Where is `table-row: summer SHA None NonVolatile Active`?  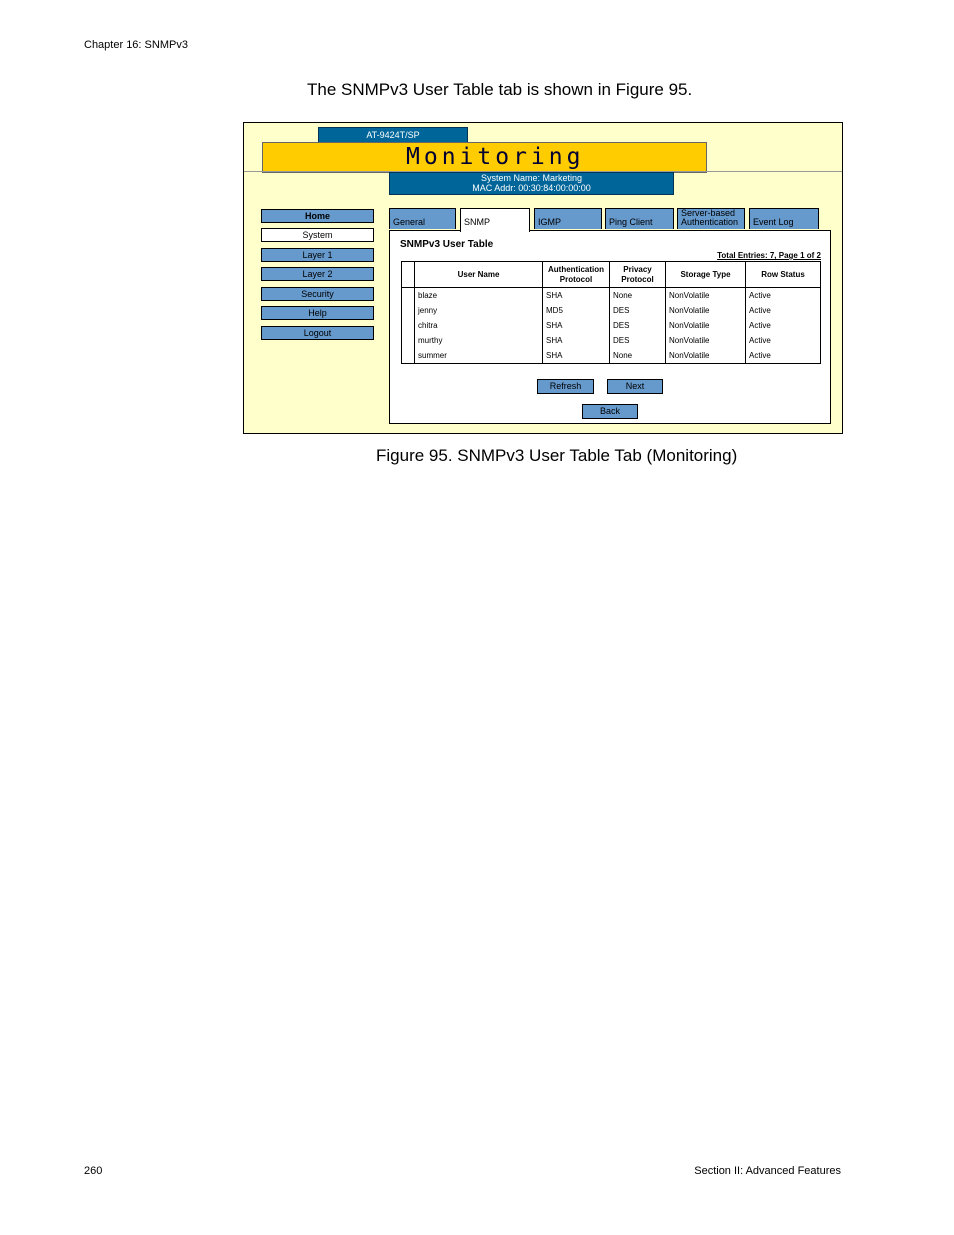 table-row: summer SHA None NonVolatile Active is located at coordinates (611, 356).